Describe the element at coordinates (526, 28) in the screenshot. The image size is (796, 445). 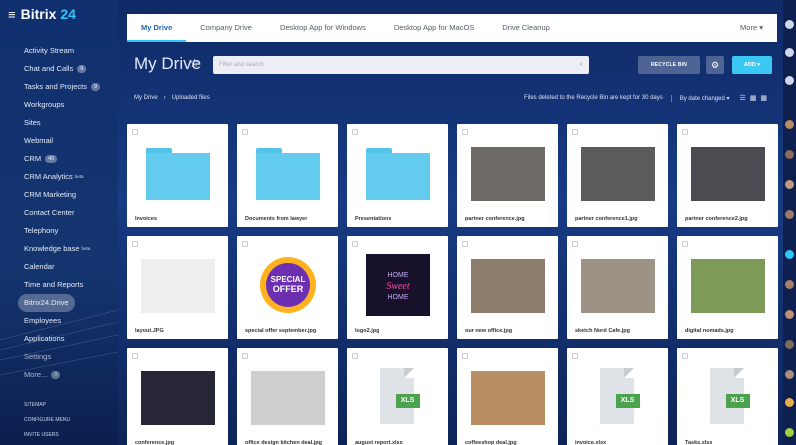
I see `tab-drive-cleanup: Drive Cleanup` at that location.